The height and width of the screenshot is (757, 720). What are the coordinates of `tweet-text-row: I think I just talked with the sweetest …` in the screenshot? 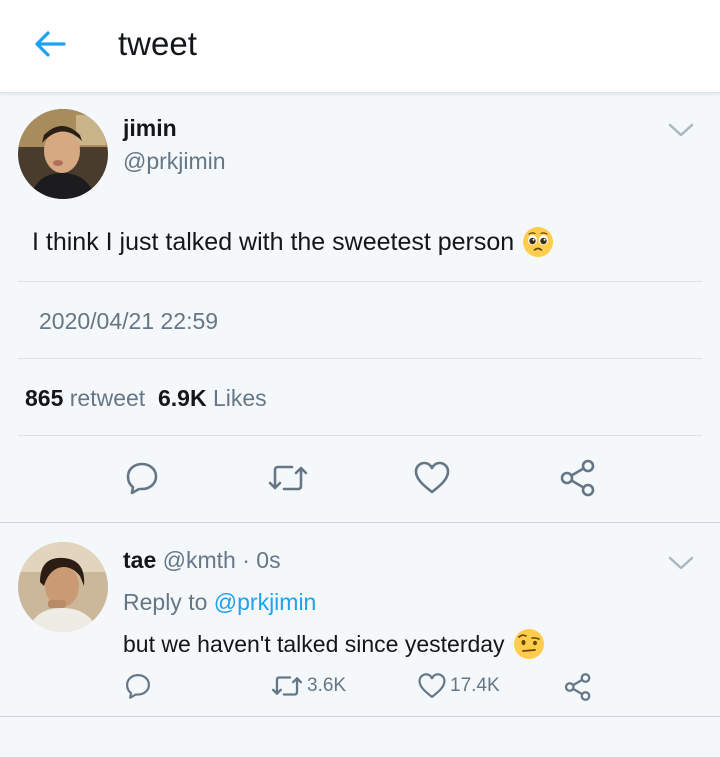 It's located at (293, 242).